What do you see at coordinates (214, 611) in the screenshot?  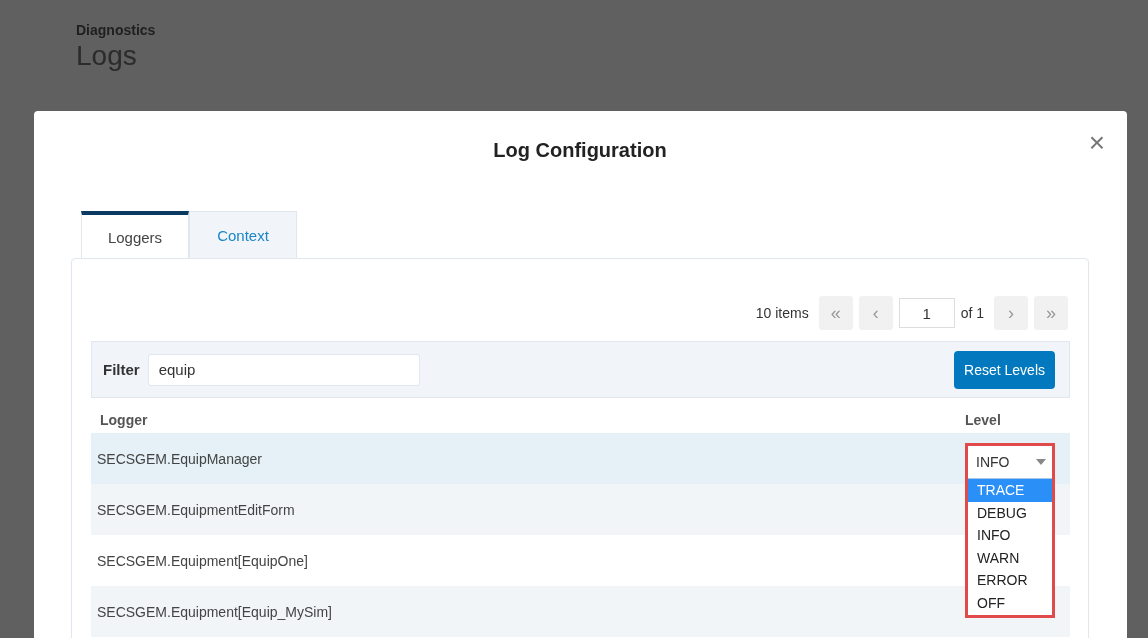 I see `table-cell: SECSGEM.Equipment[Equip_MySim]` at bounding box center [214, 611].